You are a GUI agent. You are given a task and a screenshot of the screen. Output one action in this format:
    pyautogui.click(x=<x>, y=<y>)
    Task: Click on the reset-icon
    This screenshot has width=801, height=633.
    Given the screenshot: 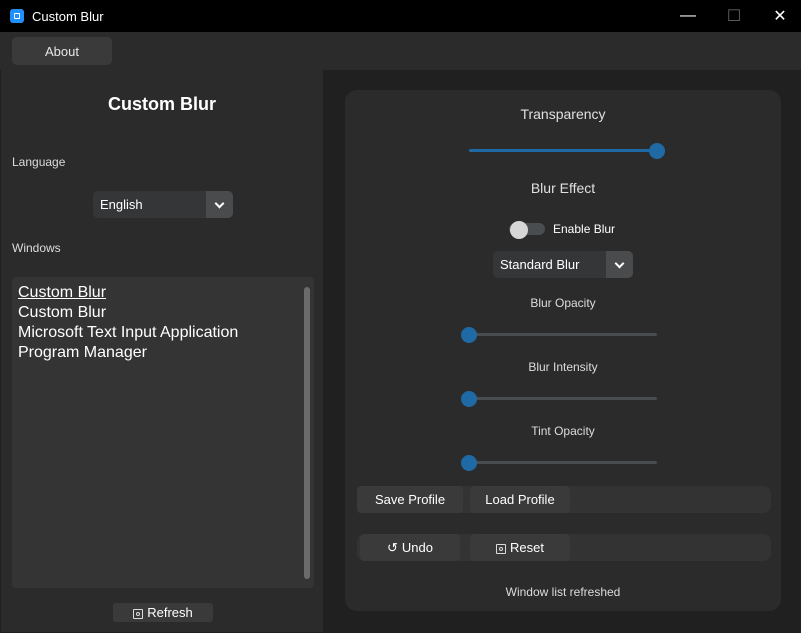 What is the action you would take?
    pyautogui.click(x=501, y=548)
    